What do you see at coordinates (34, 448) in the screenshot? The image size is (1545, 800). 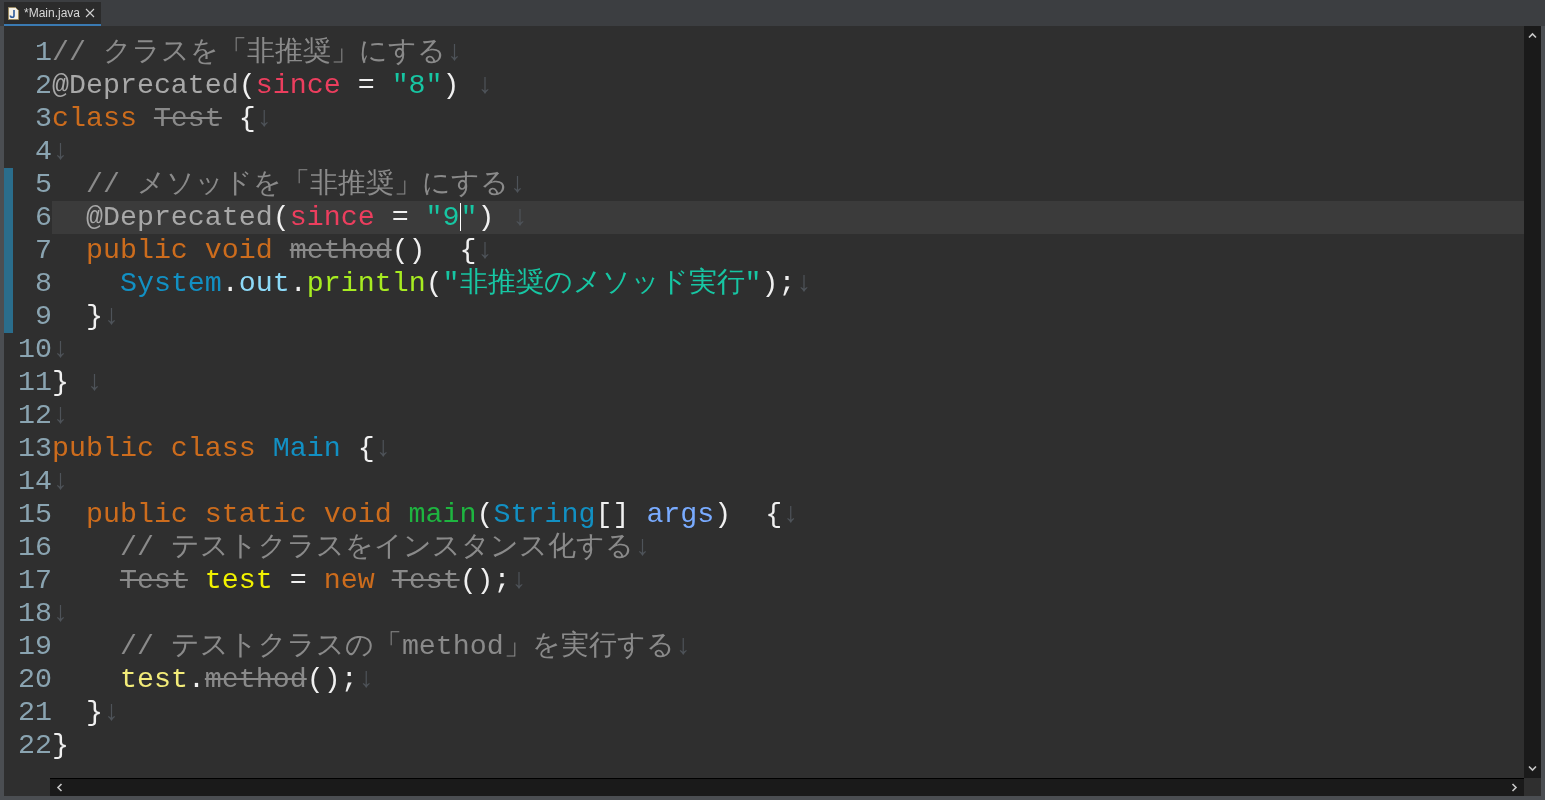 I see `line-number: 13` at bounding box center [34, 448].